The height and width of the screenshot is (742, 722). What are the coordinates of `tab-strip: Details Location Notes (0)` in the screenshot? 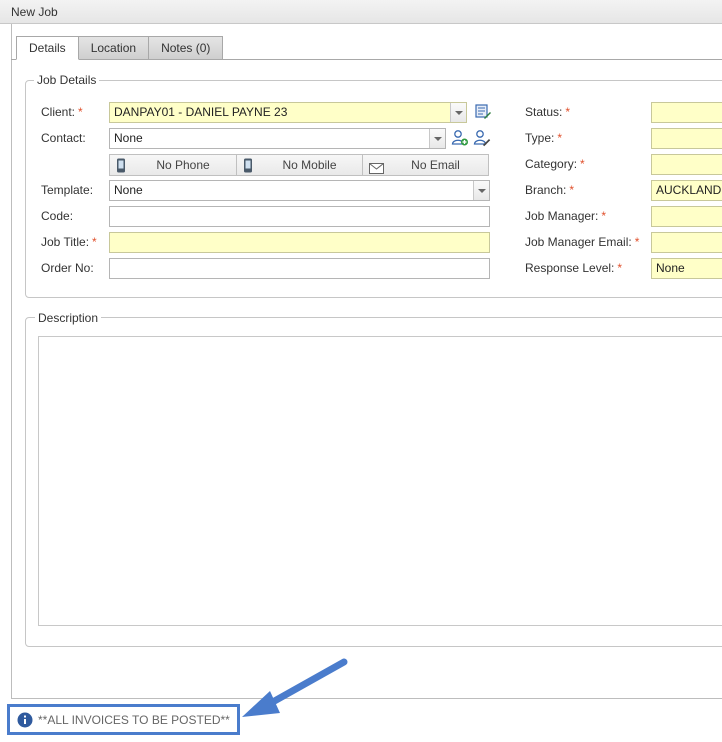 It's located at (120, 48).